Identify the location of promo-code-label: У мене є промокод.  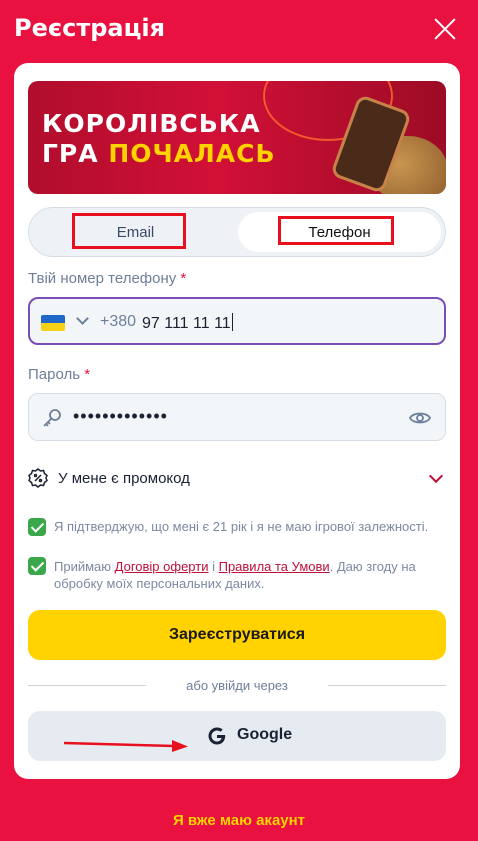
(124, 478).